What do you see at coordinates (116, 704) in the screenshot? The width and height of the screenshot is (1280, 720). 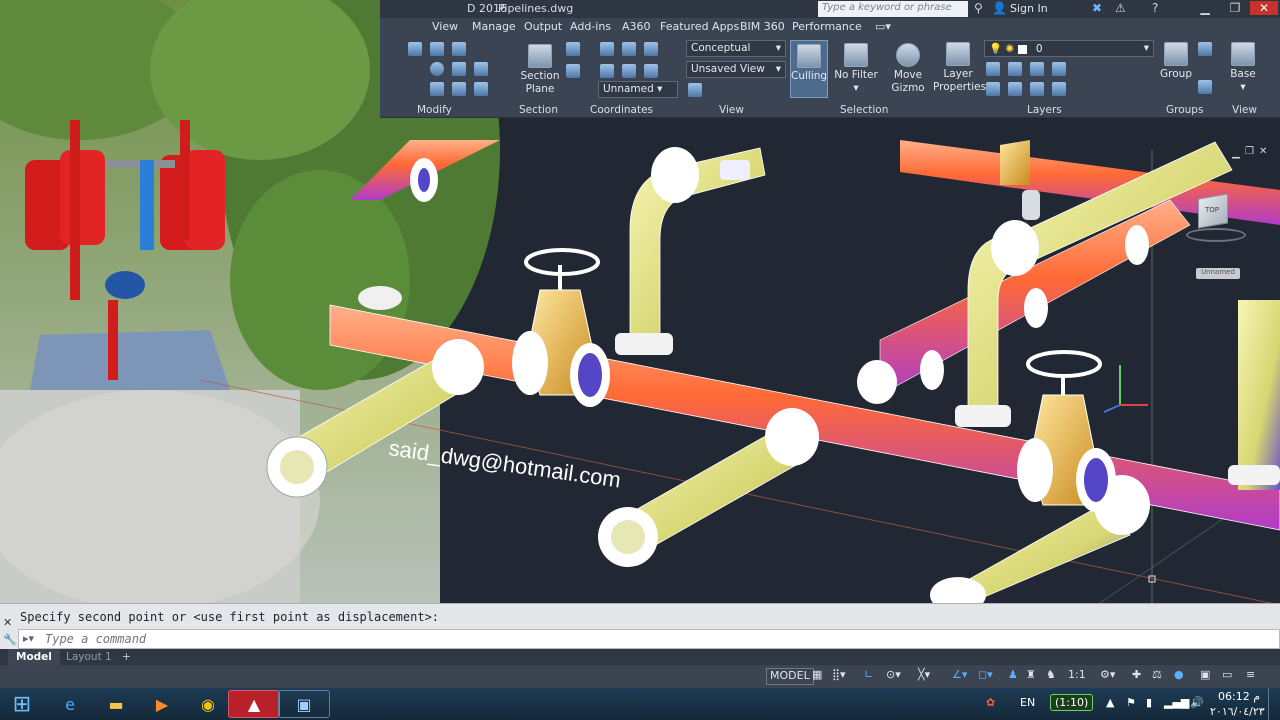 I see `taskbar-explorer-icon: ▬` at bounding box center [116, 704].